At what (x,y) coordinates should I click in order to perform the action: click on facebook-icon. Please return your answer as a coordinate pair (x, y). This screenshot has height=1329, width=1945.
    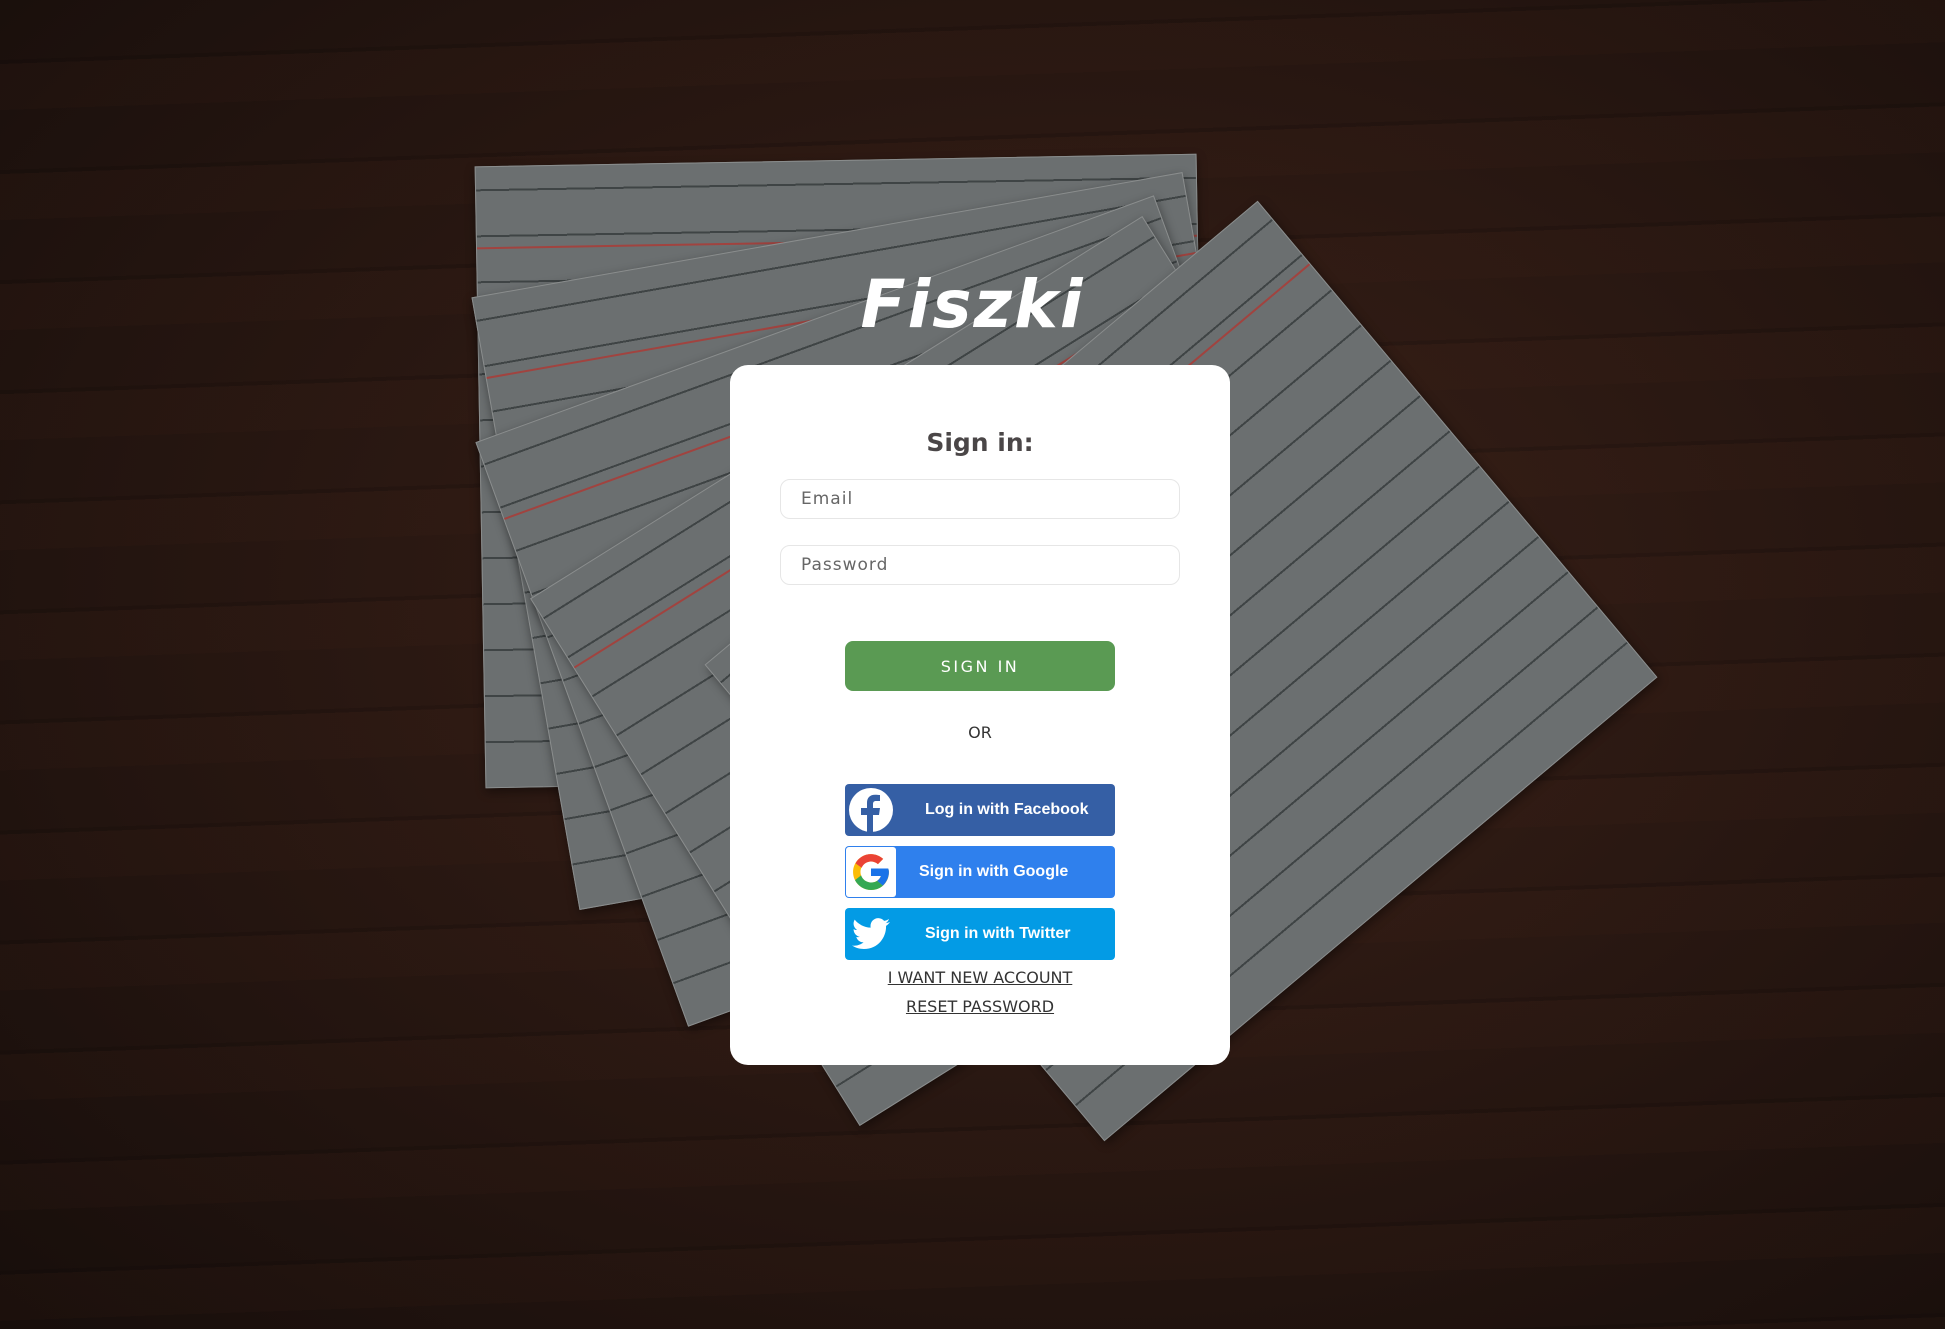
    Looking at the image, I should click on (871, 810).